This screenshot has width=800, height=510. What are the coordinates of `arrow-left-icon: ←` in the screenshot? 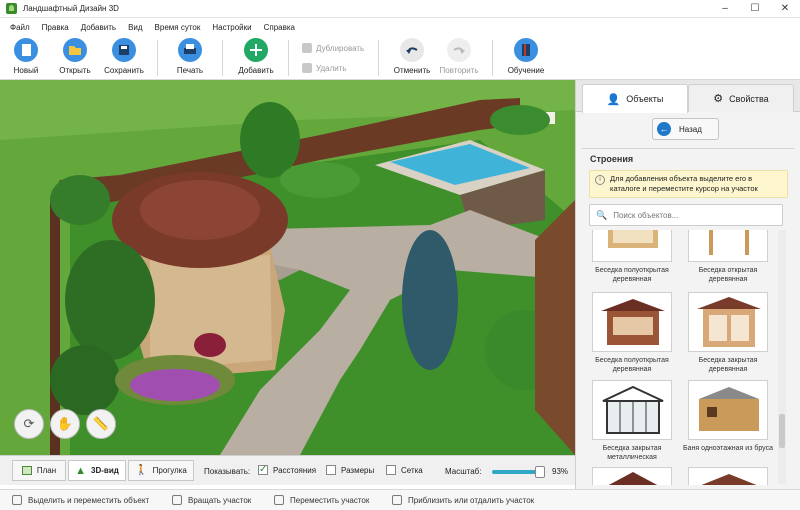 It's located at (664, 129).